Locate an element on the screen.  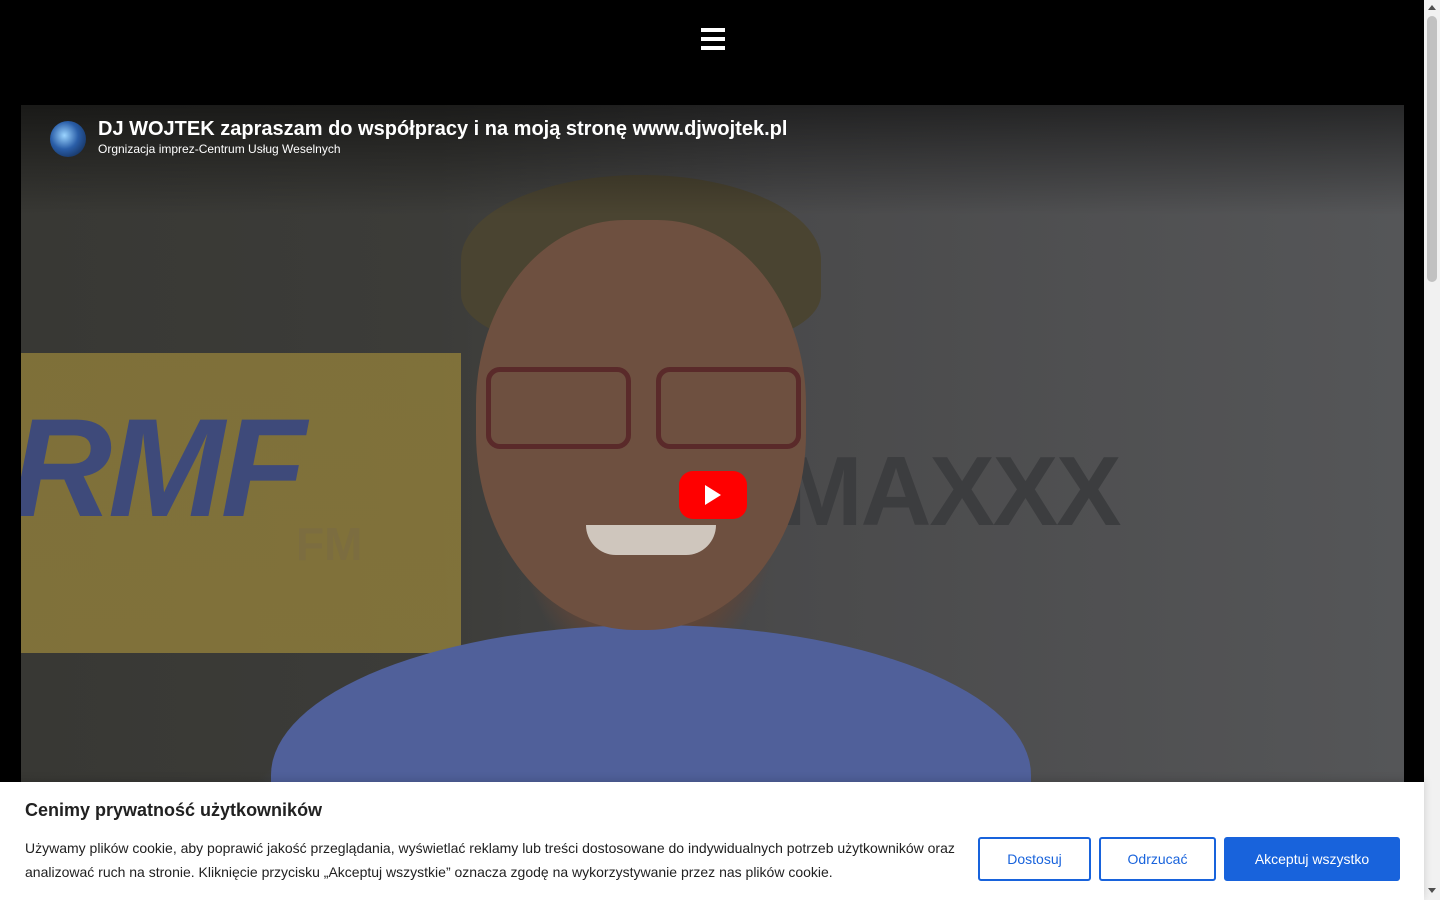
scroll-up-arrow-icon is located at coordinates (1432, 7).